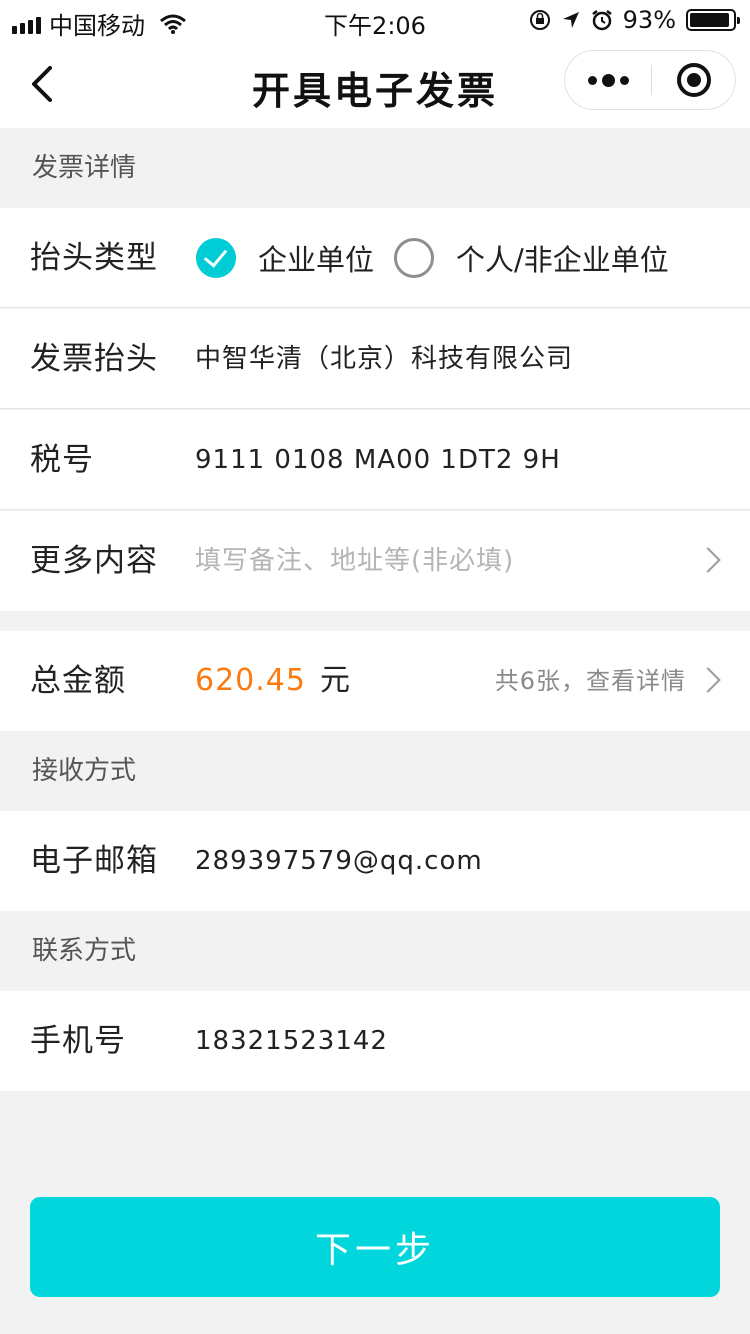 This screenshot has height=1334, width=750. Describe the element at coordinates (62, 460) in the screenshot. I see `tax-number-label: 税号` at that location.